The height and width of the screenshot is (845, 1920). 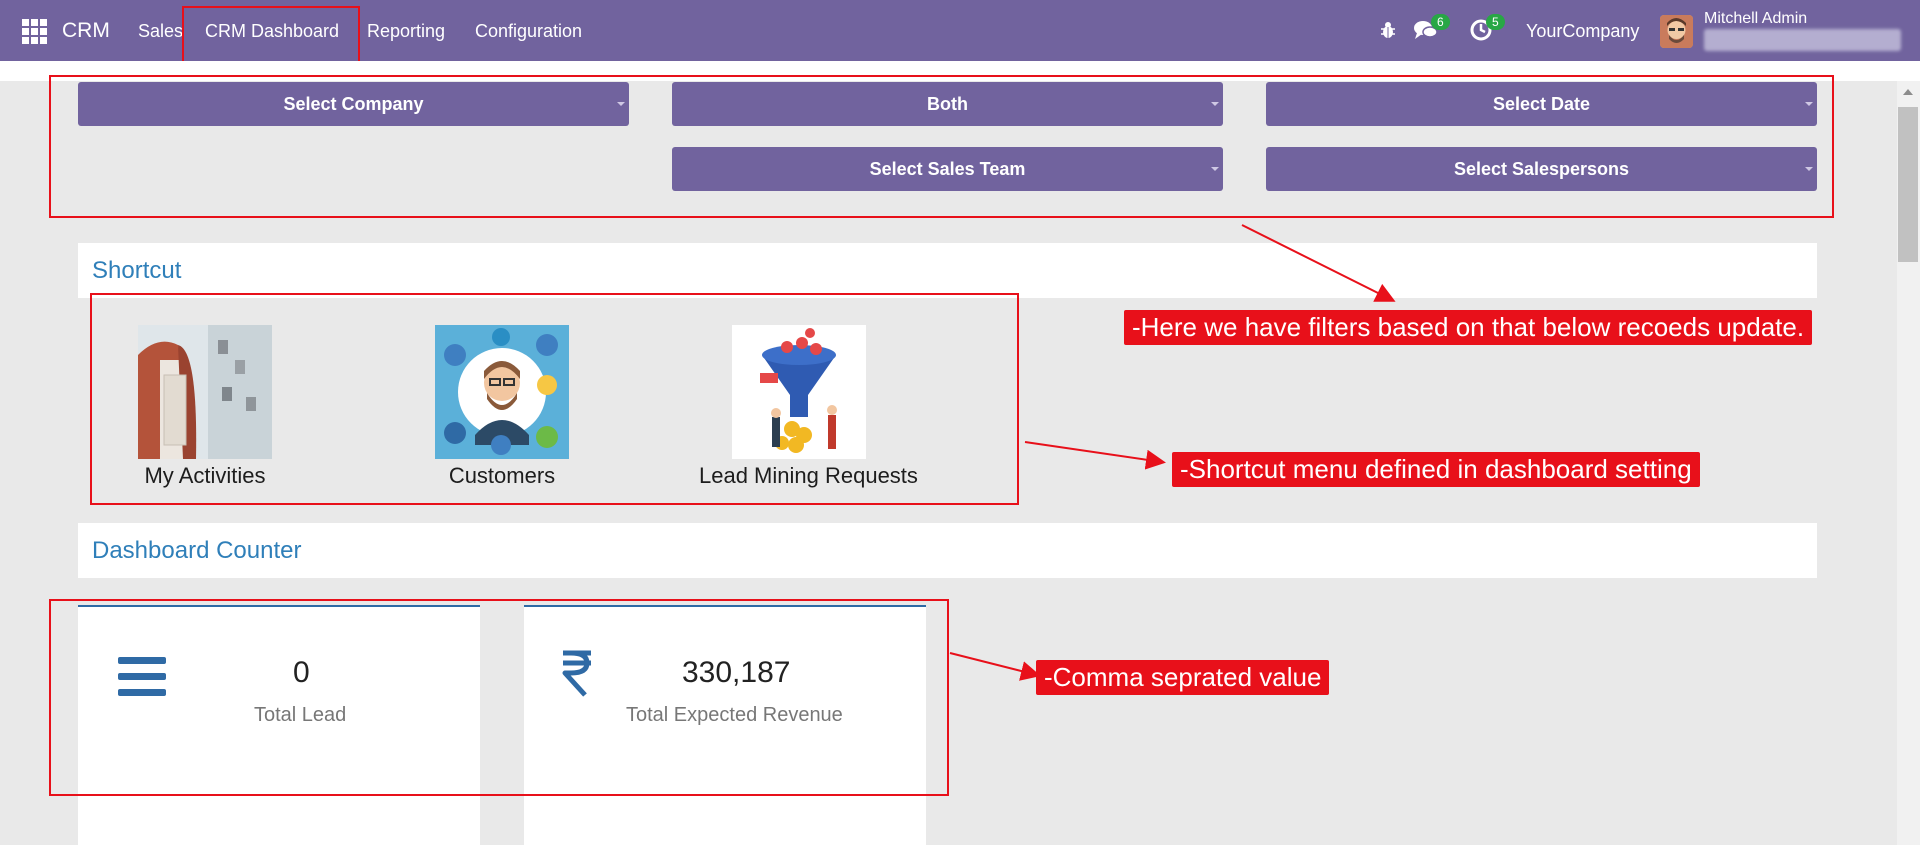 What do you see at coordinates (1908, 184) in the screenshot?
I see `scrollbar-thumb` at bounding box center [1908, 184].